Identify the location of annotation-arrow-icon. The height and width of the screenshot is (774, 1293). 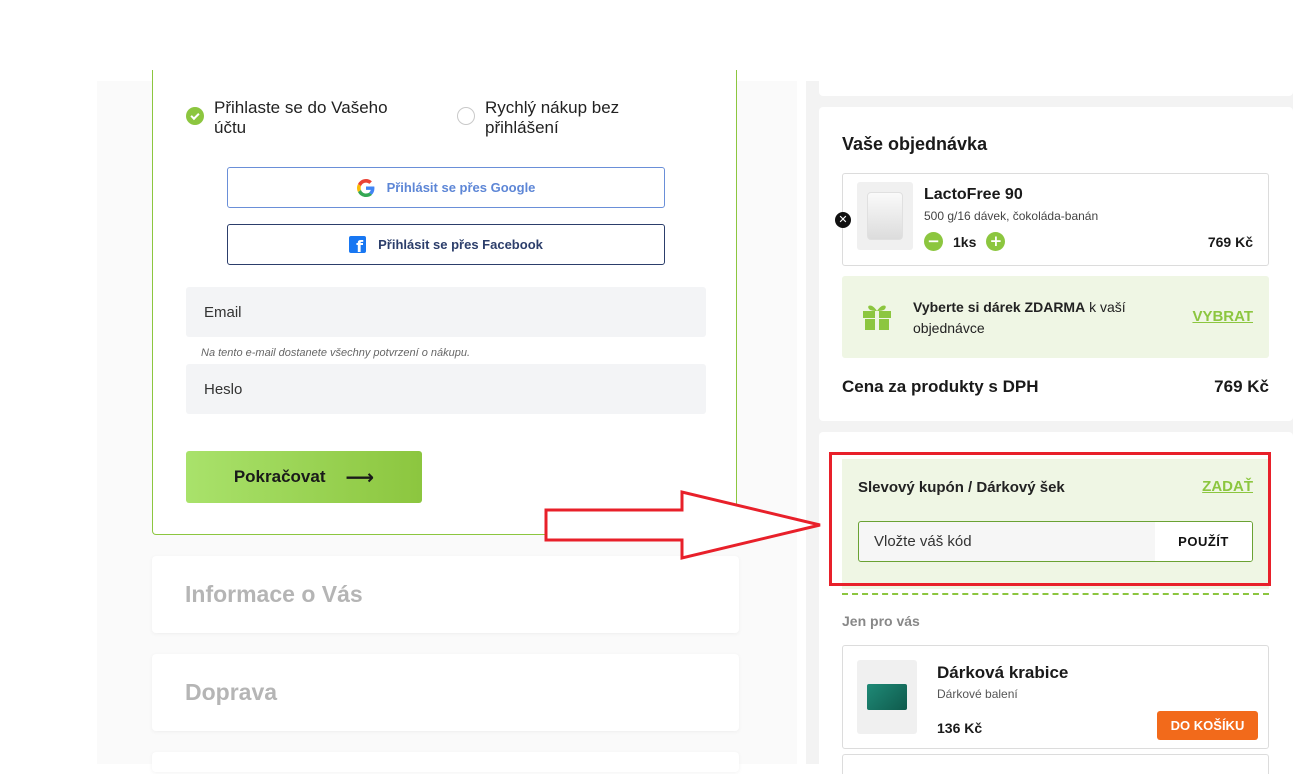
(682, 525).